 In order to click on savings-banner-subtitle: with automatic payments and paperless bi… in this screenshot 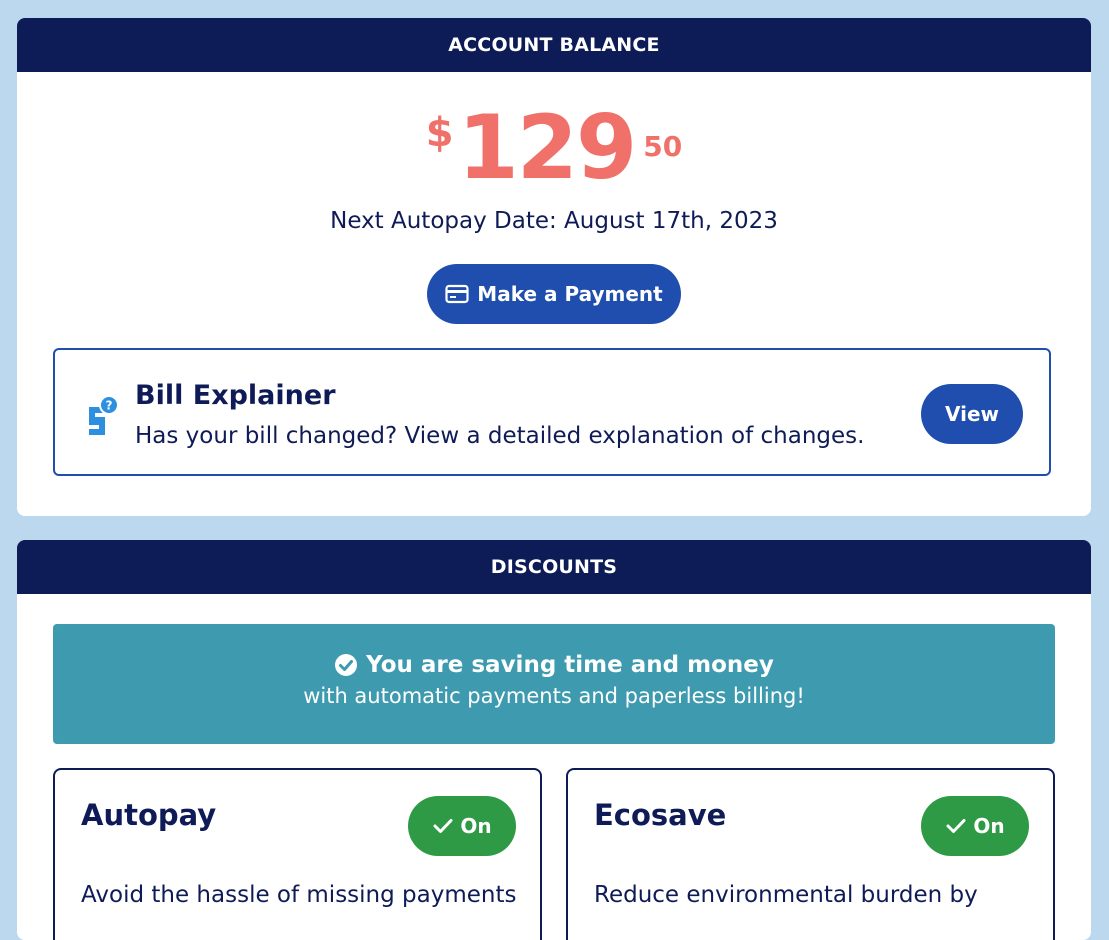, I will do `click(554, 696)`.